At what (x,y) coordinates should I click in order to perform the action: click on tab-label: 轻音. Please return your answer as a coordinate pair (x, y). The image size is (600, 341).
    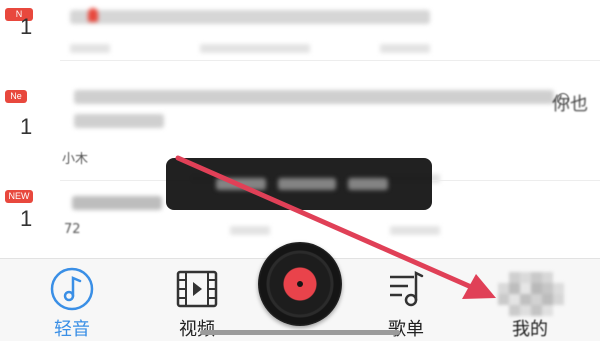
    Looking at the image, I should click on (72, 329).